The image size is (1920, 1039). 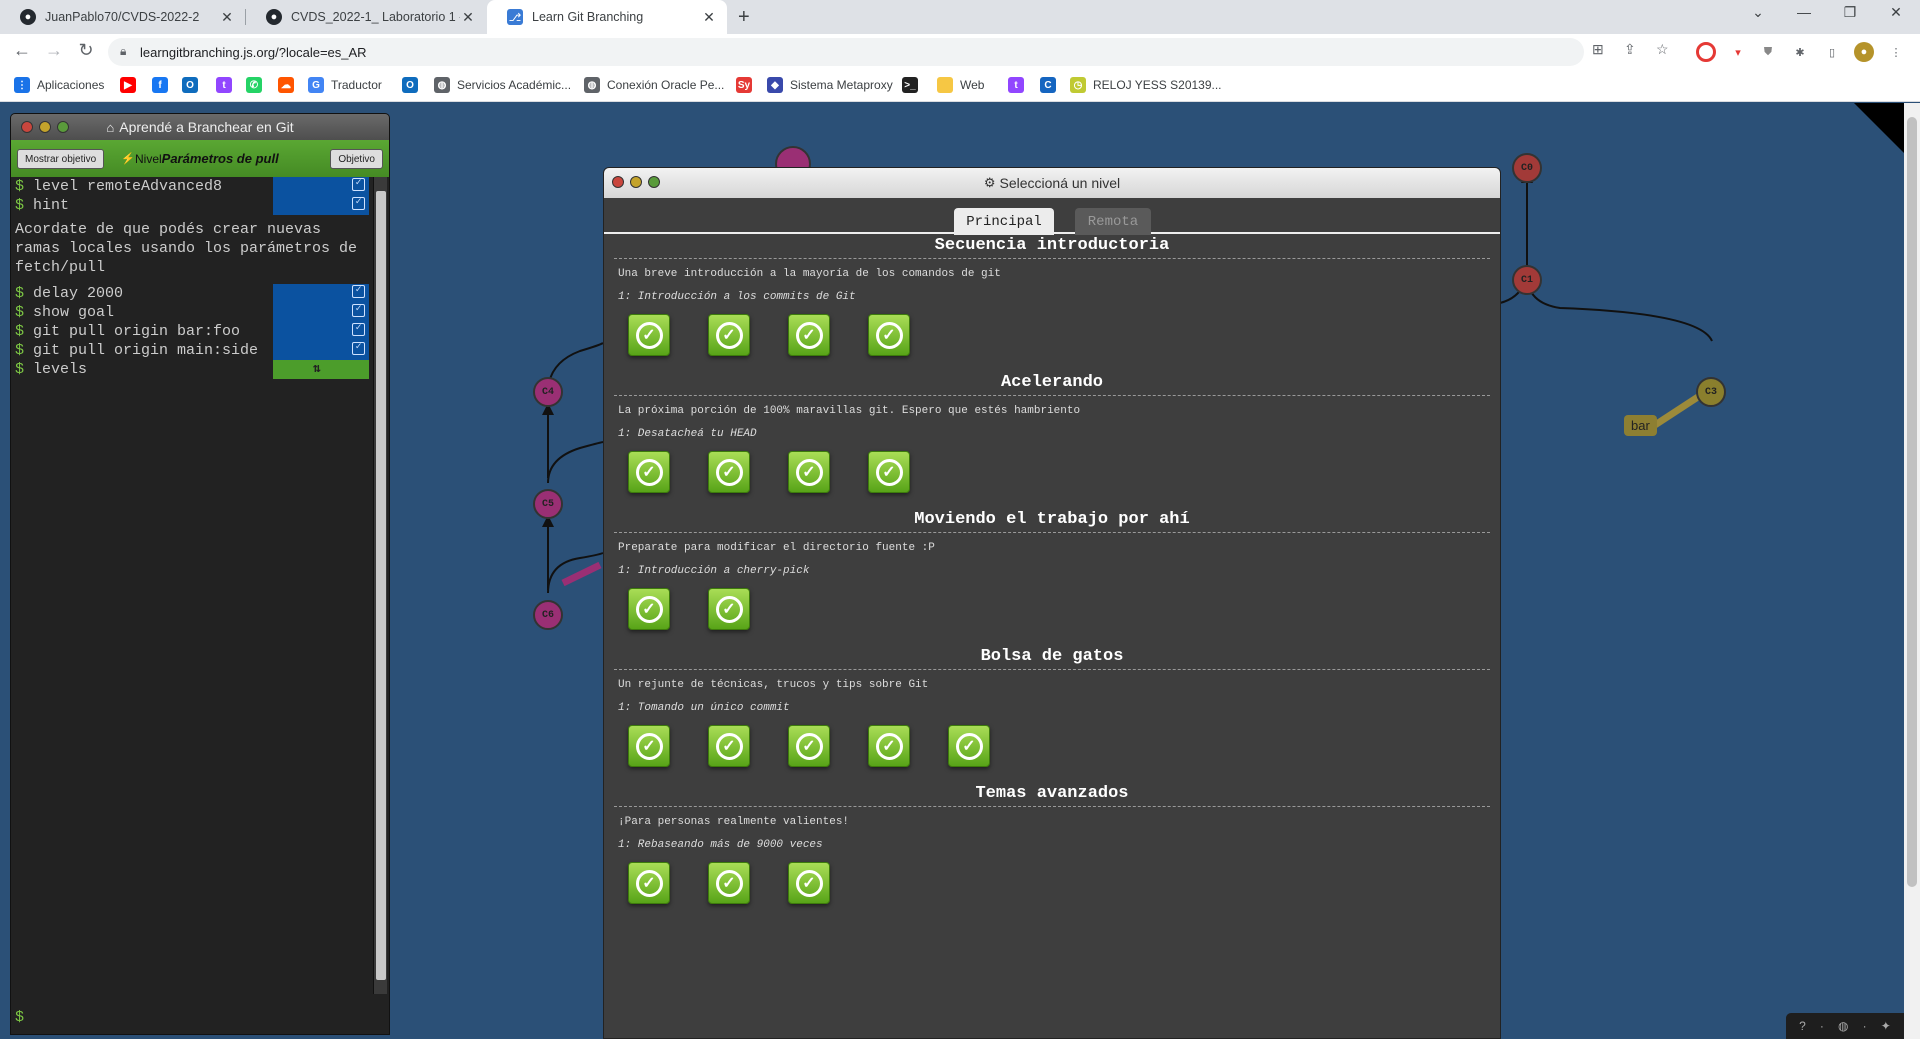 I want to click on bookmark-item: ☁, so click(x=289, y=85).